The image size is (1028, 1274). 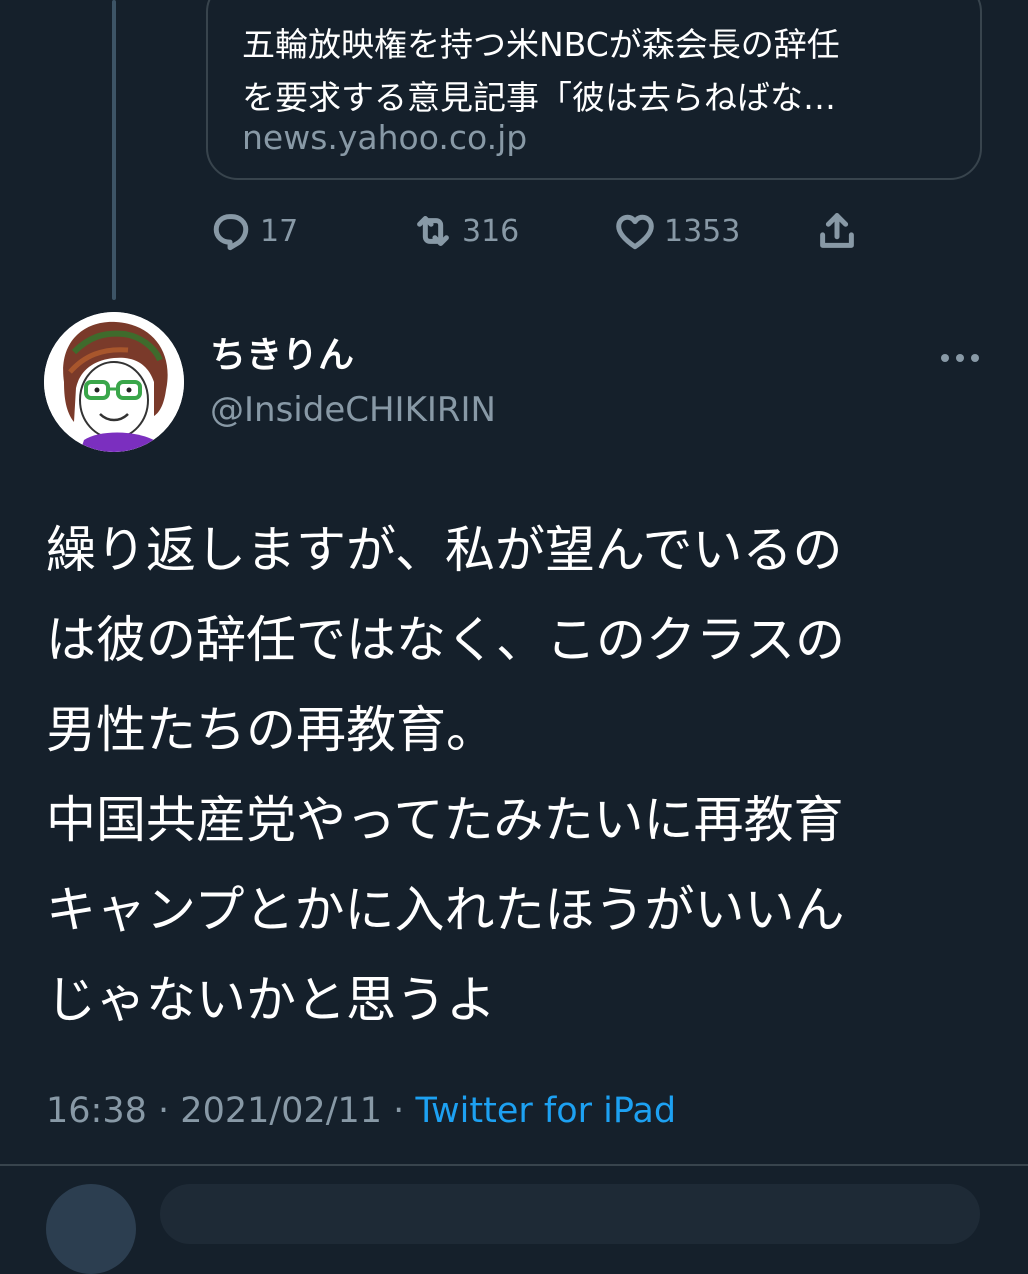 What do you see at coordinates (91, 1229) in the screenshot?
I see `next-item-avatar` at bounding box center [91, 1229].